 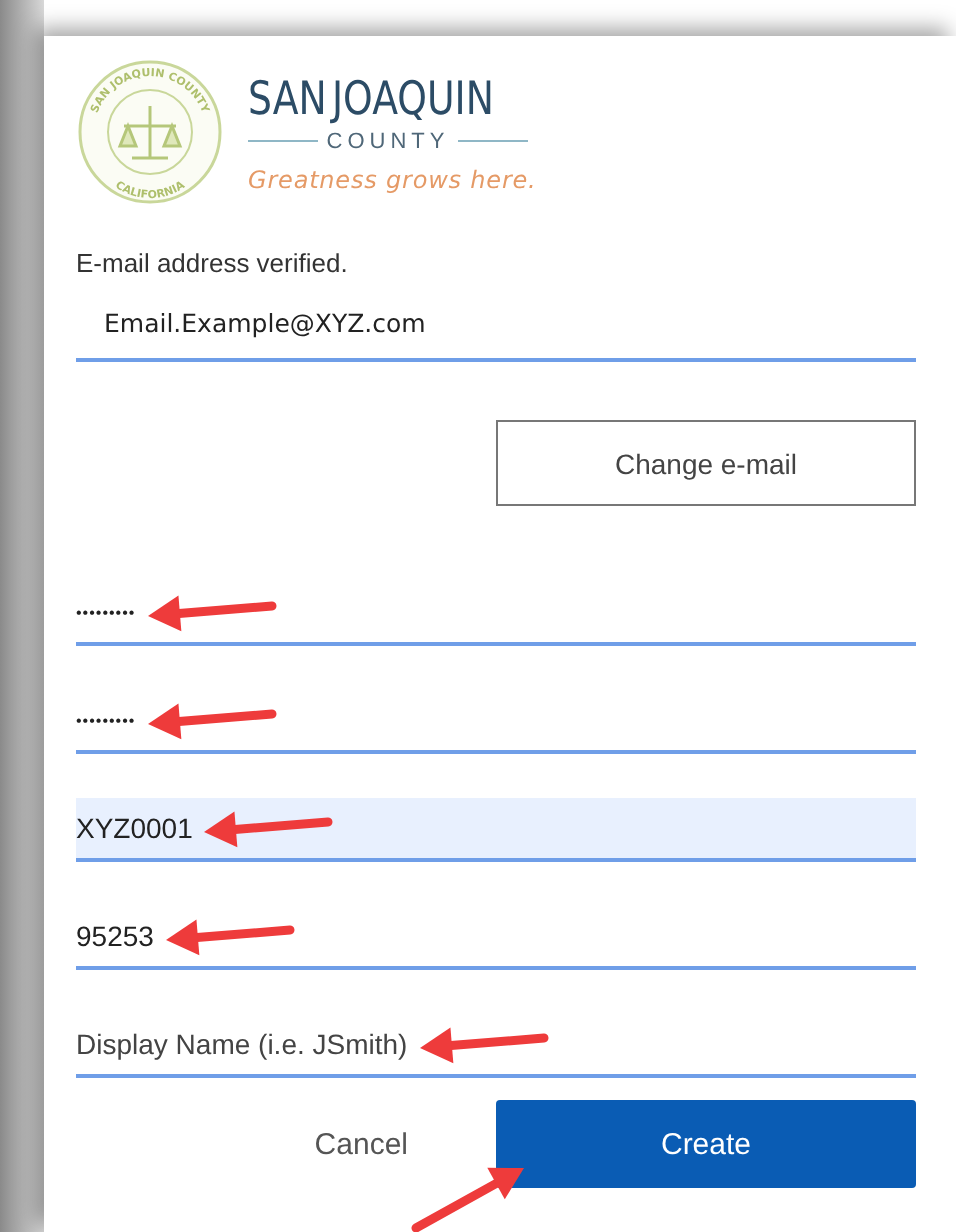 What do you see at coordinates (388, 179) in the screenshot?
I see `tagline: Greatness grows here.` at bounding box center [388, 179].